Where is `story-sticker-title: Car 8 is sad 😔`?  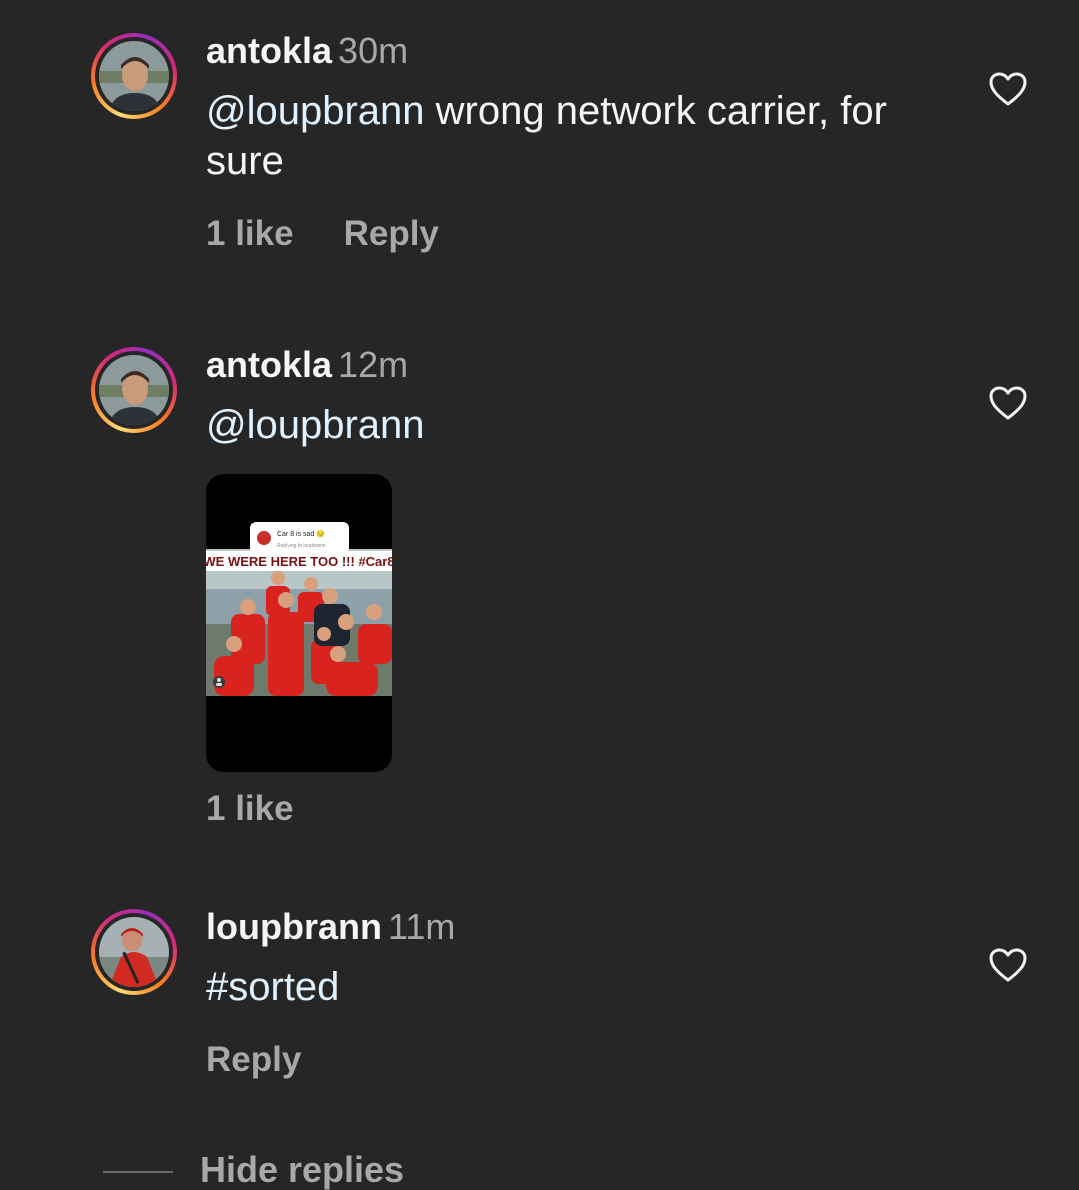
story-sticker-title: Car 8 is sad 😔 is located at coordinates (301, 533).